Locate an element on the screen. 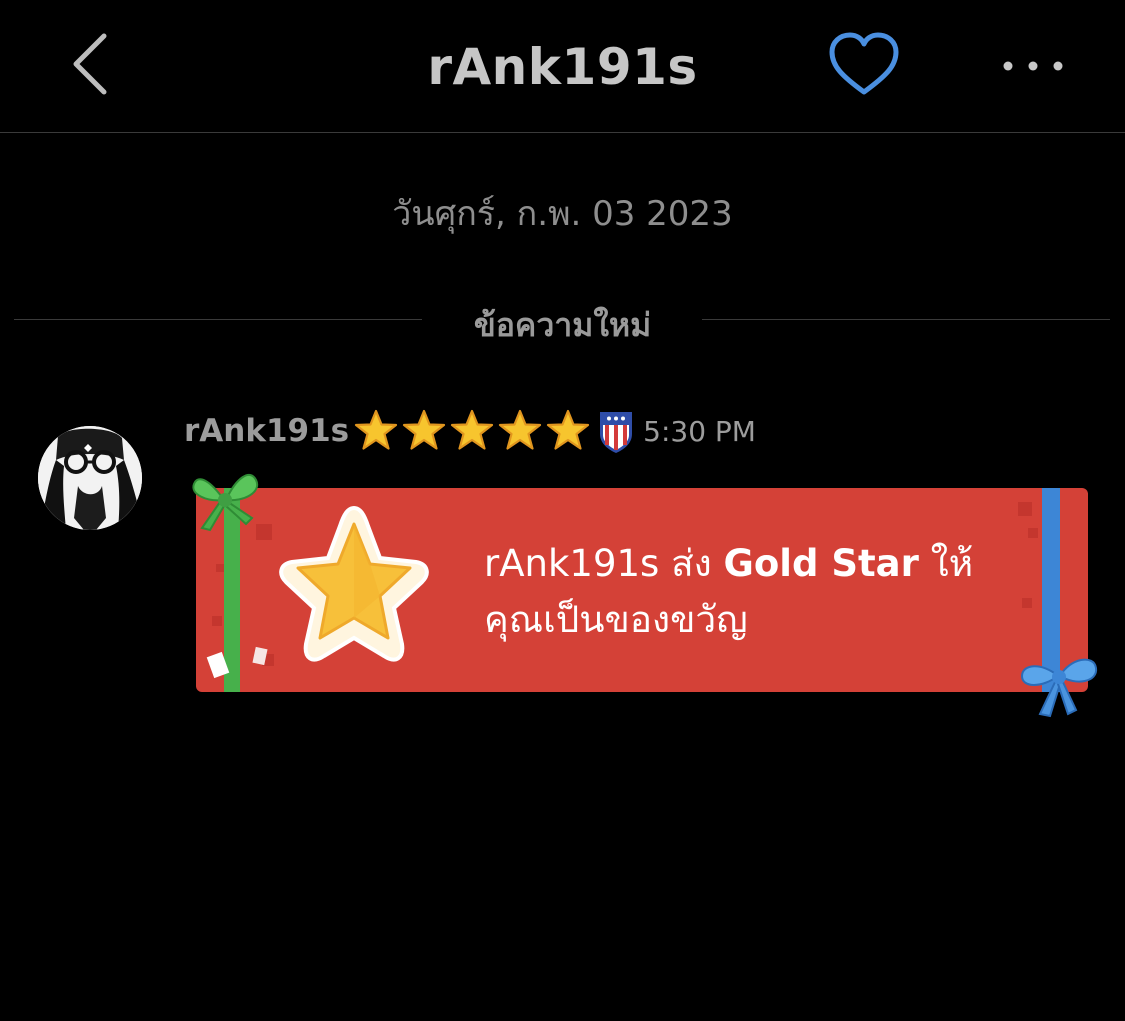  avatar-image is located at coordinates (90, 478).